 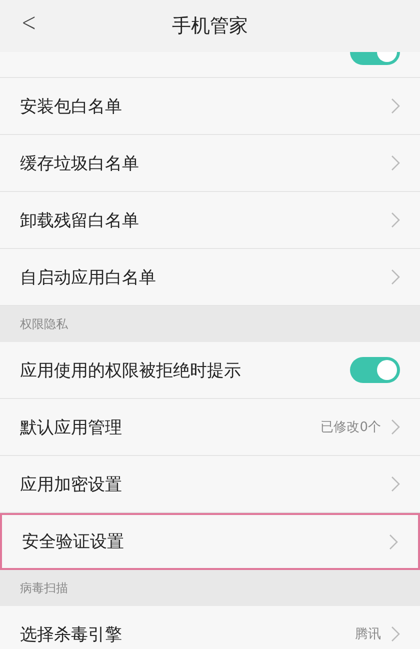 What do you see at coordinates (73, 542) in the screenshot?
I see `row-label: 安全验证设置` at bounding box center [73, 542].